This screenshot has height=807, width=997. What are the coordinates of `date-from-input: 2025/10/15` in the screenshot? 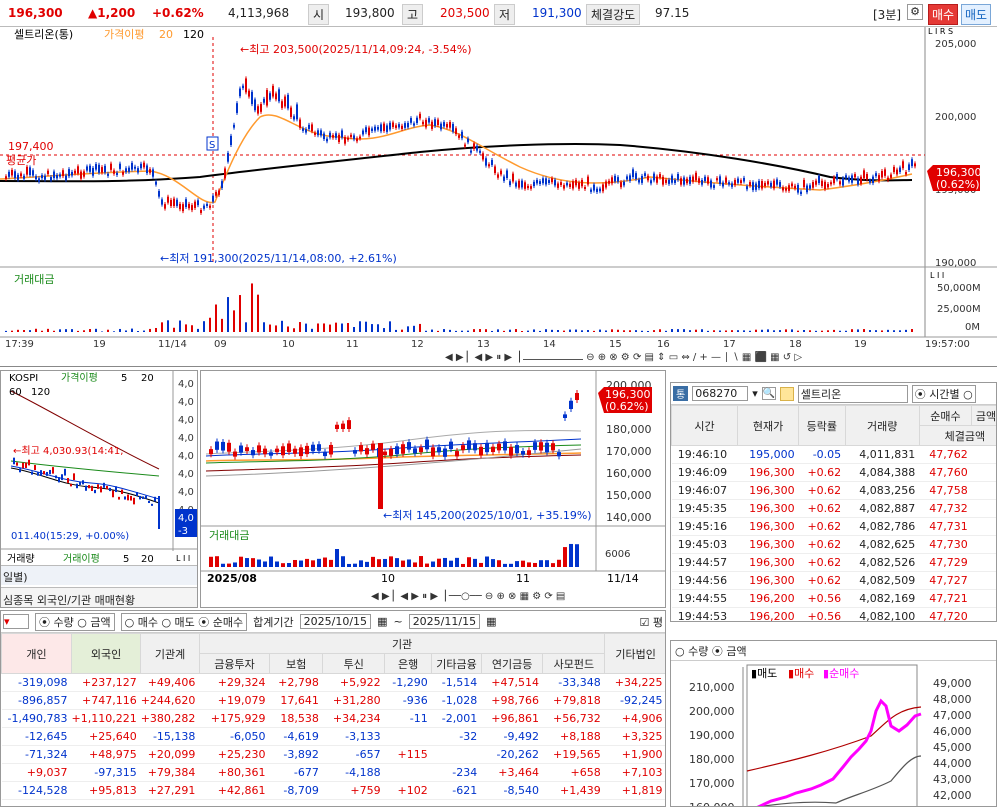 It's located at (335, 621).